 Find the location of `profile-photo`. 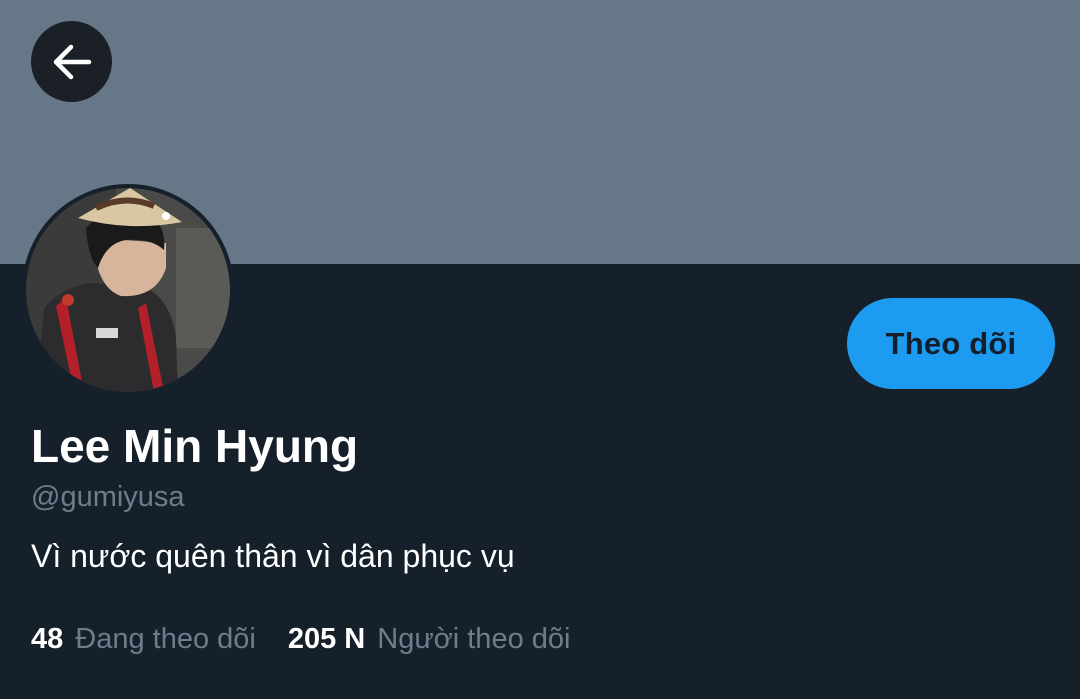

profile-photo is located at coordinates (128, 290).